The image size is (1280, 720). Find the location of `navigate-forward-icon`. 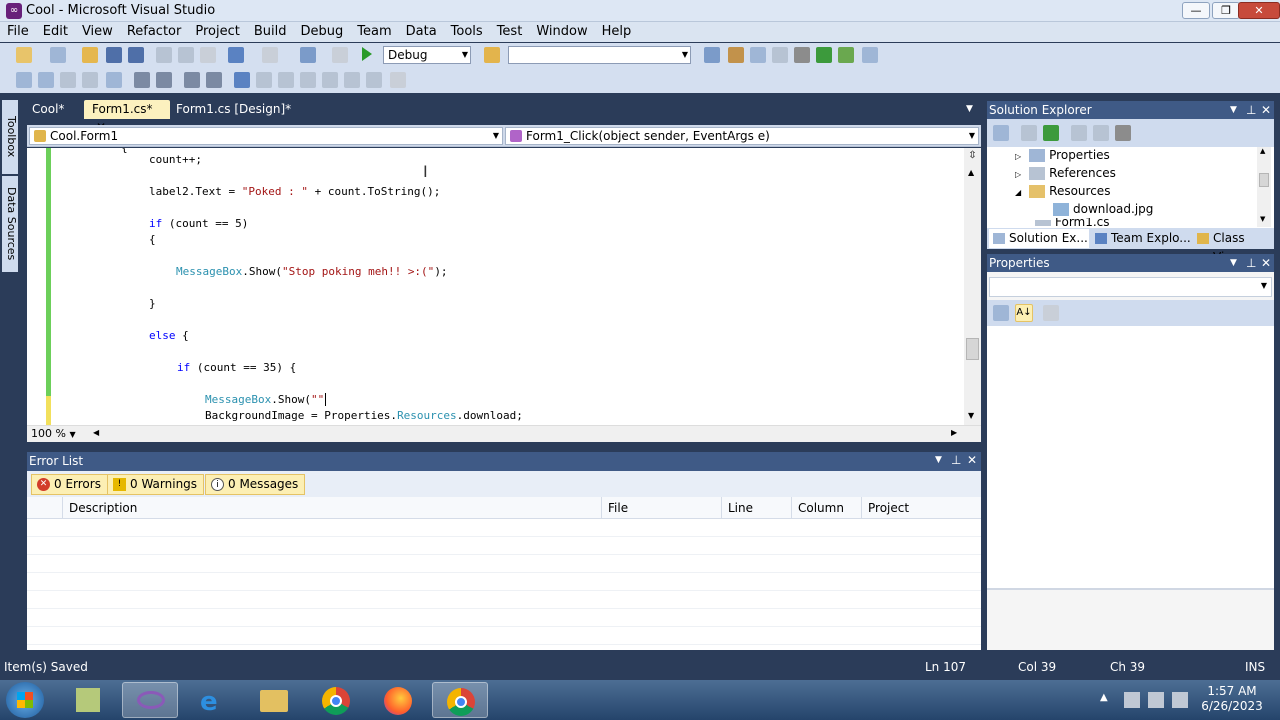

navigate-forward-icon is located at coordinates (340, 55).